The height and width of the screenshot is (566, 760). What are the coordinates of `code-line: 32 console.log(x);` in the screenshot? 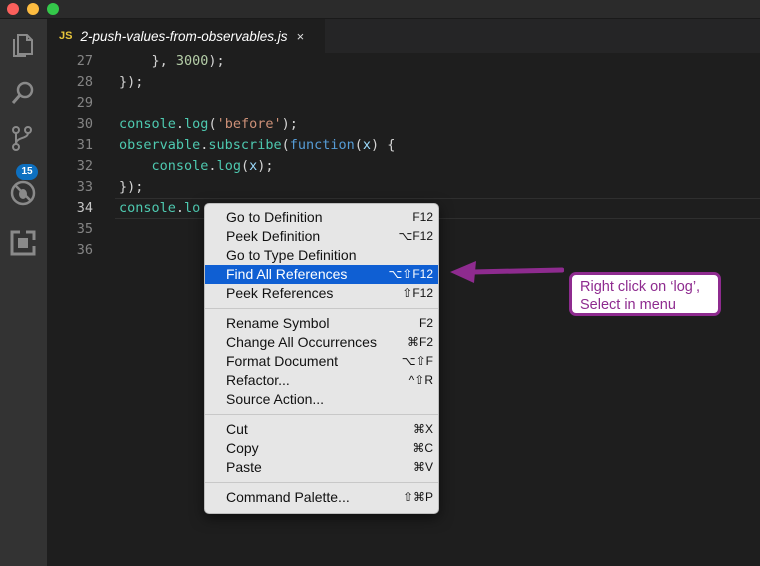 It's located at (403, 166).